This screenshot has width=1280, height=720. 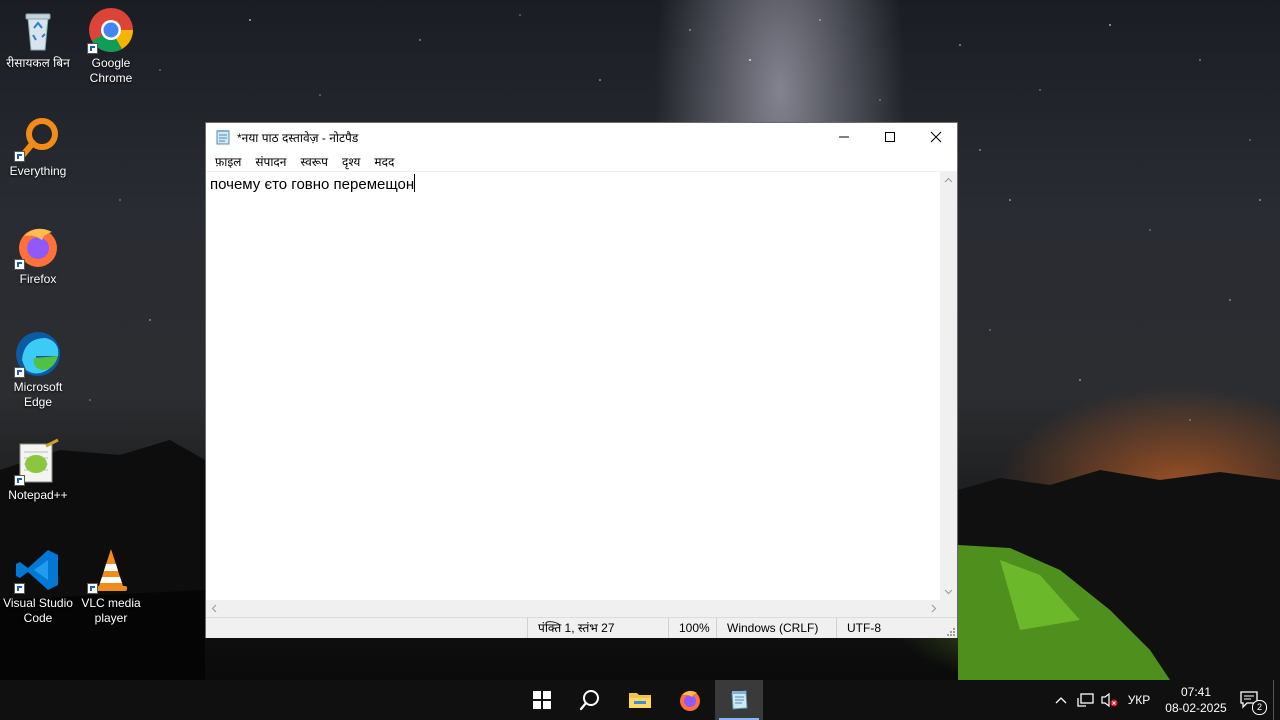 I want to click on volume-button, so click(x=1109, y=700).